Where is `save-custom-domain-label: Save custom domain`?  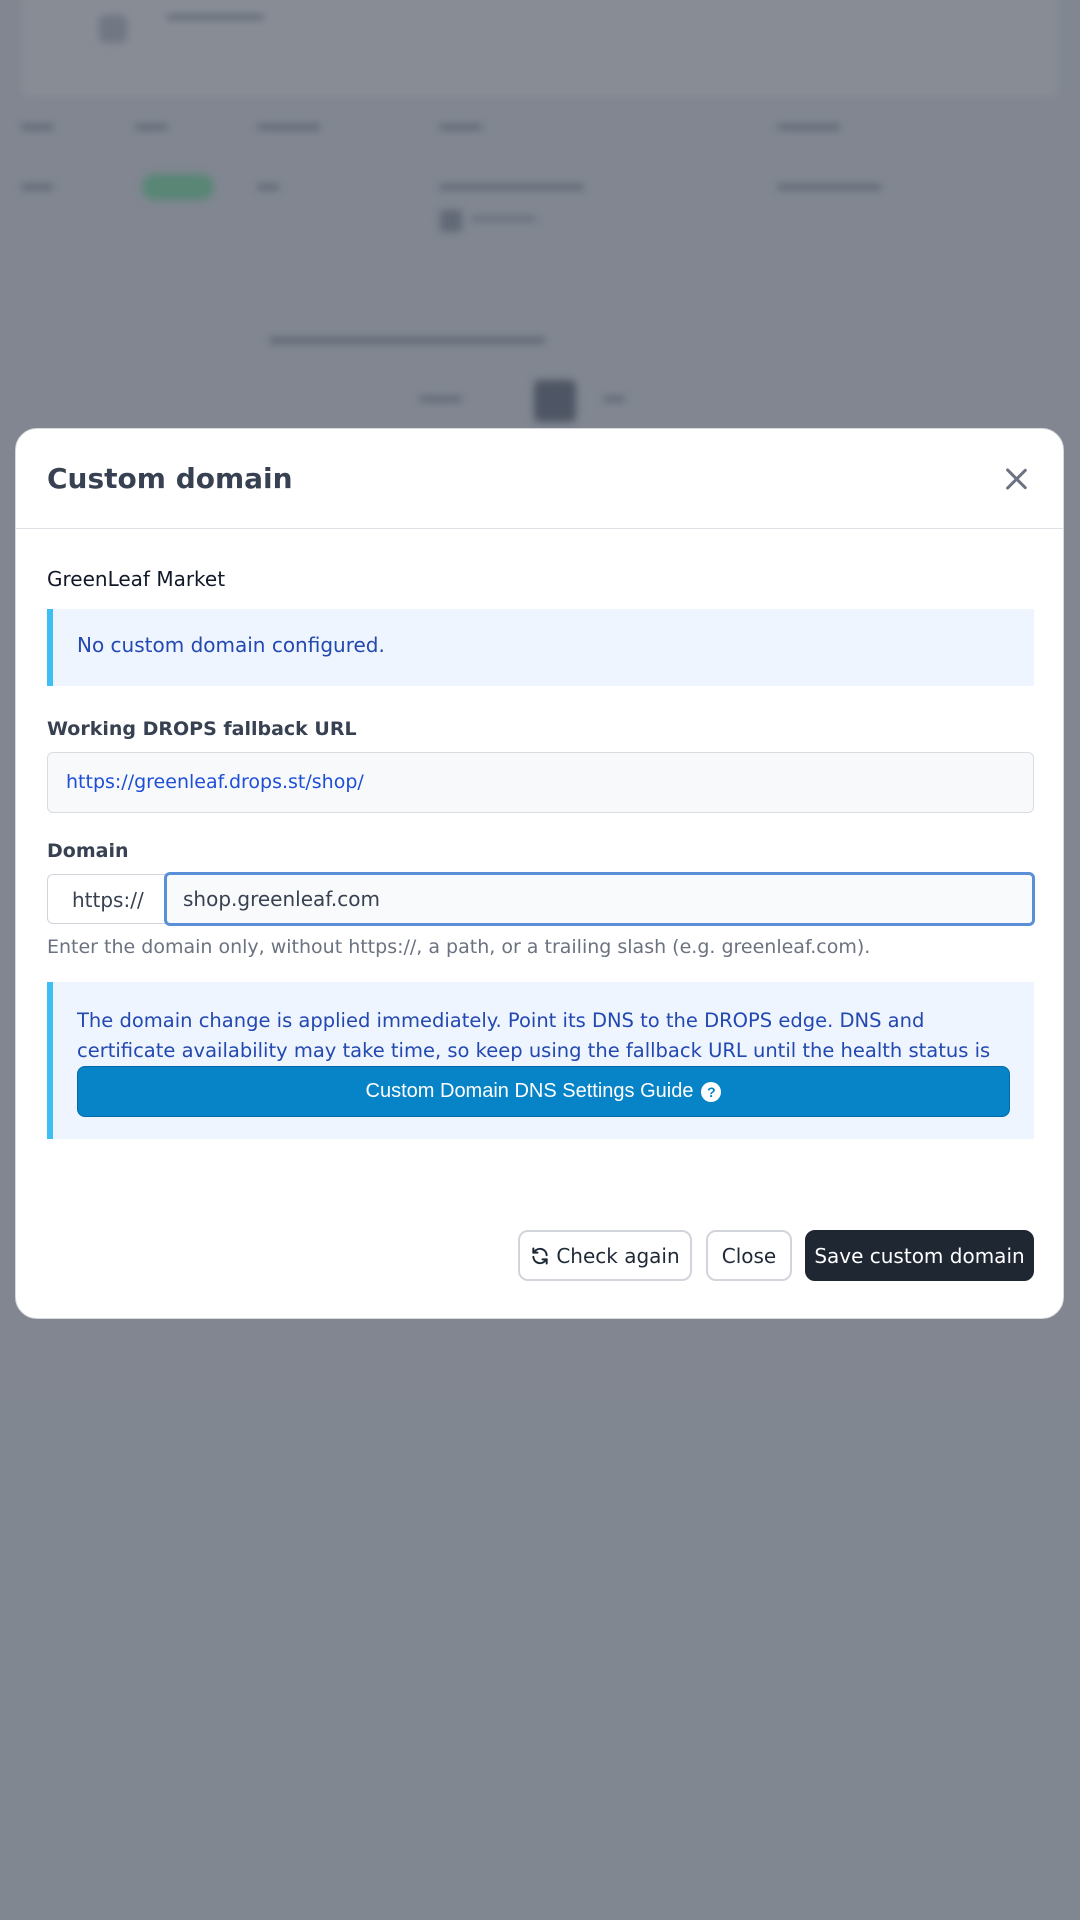 save-custom-domain-label: Save custom domain is located at coordinates (919, 1255).